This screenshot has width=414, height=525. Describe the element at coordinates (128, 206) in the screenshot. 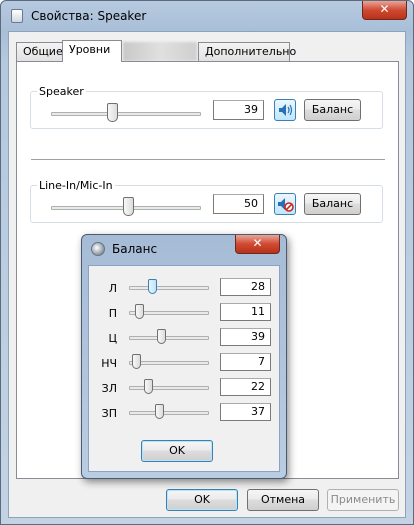

I see `line-in-slider-thumb` at that location.